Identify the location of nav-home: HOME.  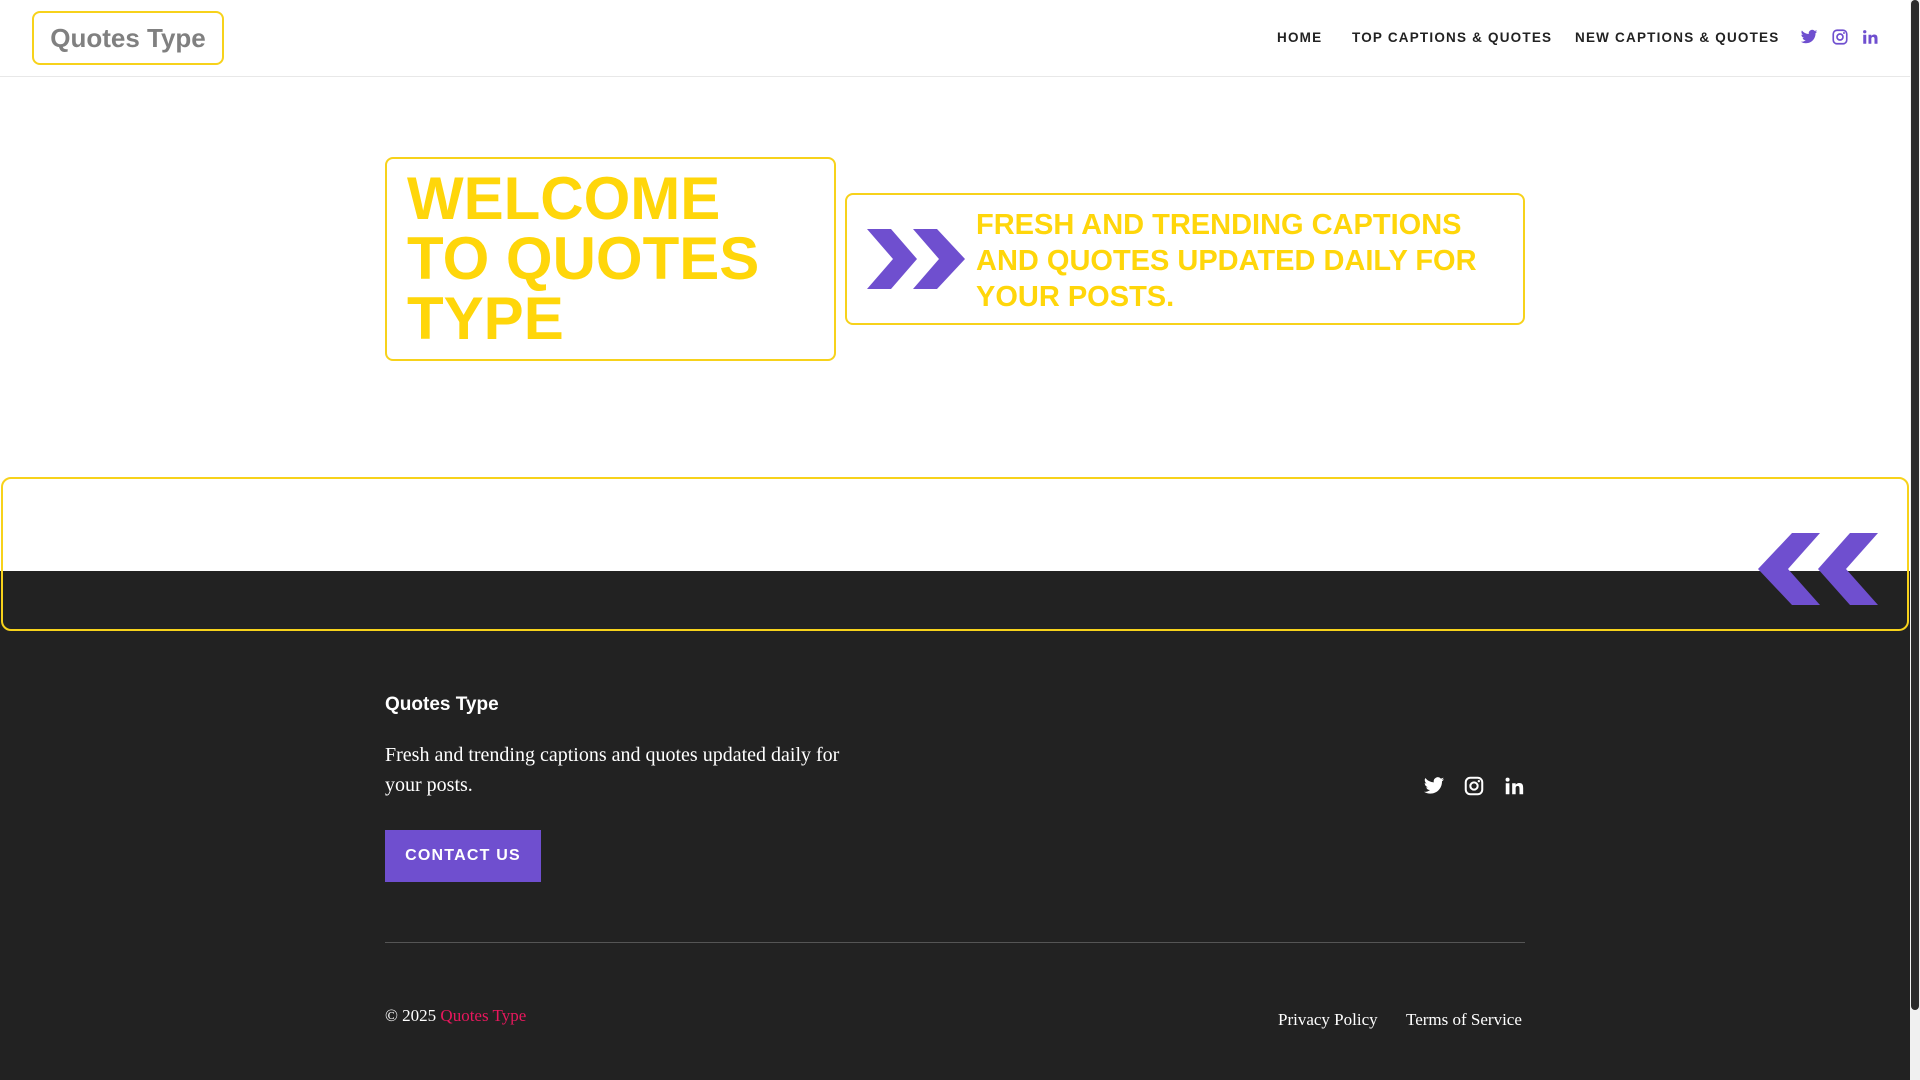
(1299, 37).